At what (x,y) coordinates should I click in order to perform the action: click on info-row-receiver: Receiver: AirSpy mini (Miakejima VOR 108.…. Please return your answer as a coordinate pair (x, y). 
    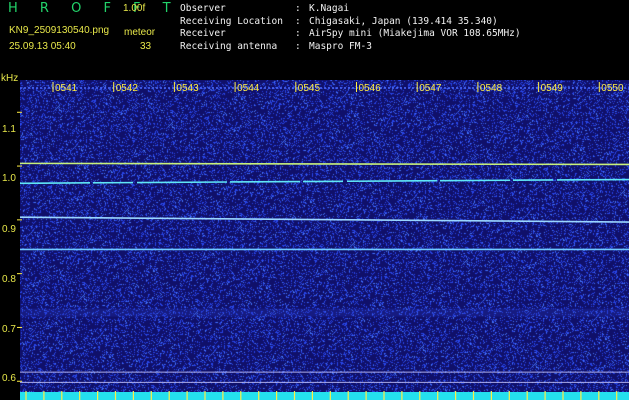
    Looking at the image, I should click on (350, 34).